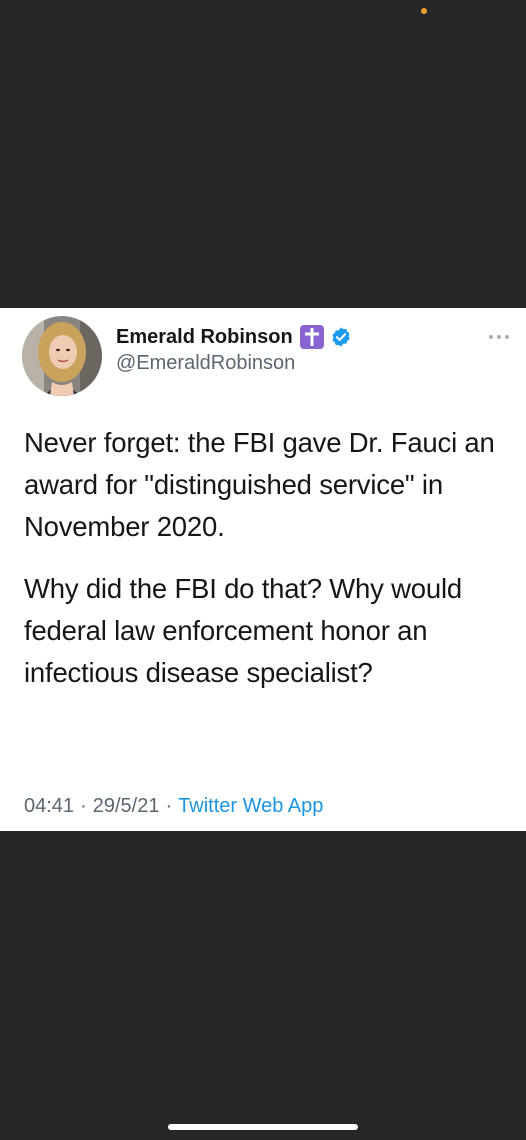 The width and height of the screenshot is (526, 1140). What do you see at coordinates (341, 337) in the screenshot?
I see `verified-icon` at bounding box center [341, 337].